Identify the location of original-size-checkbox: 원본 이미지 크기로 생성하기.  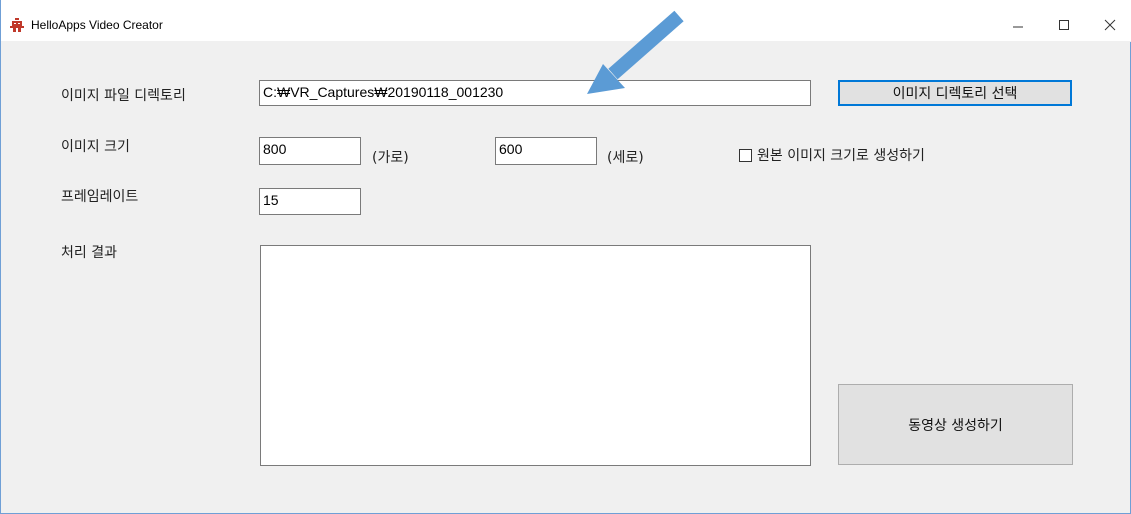
(832, 155).